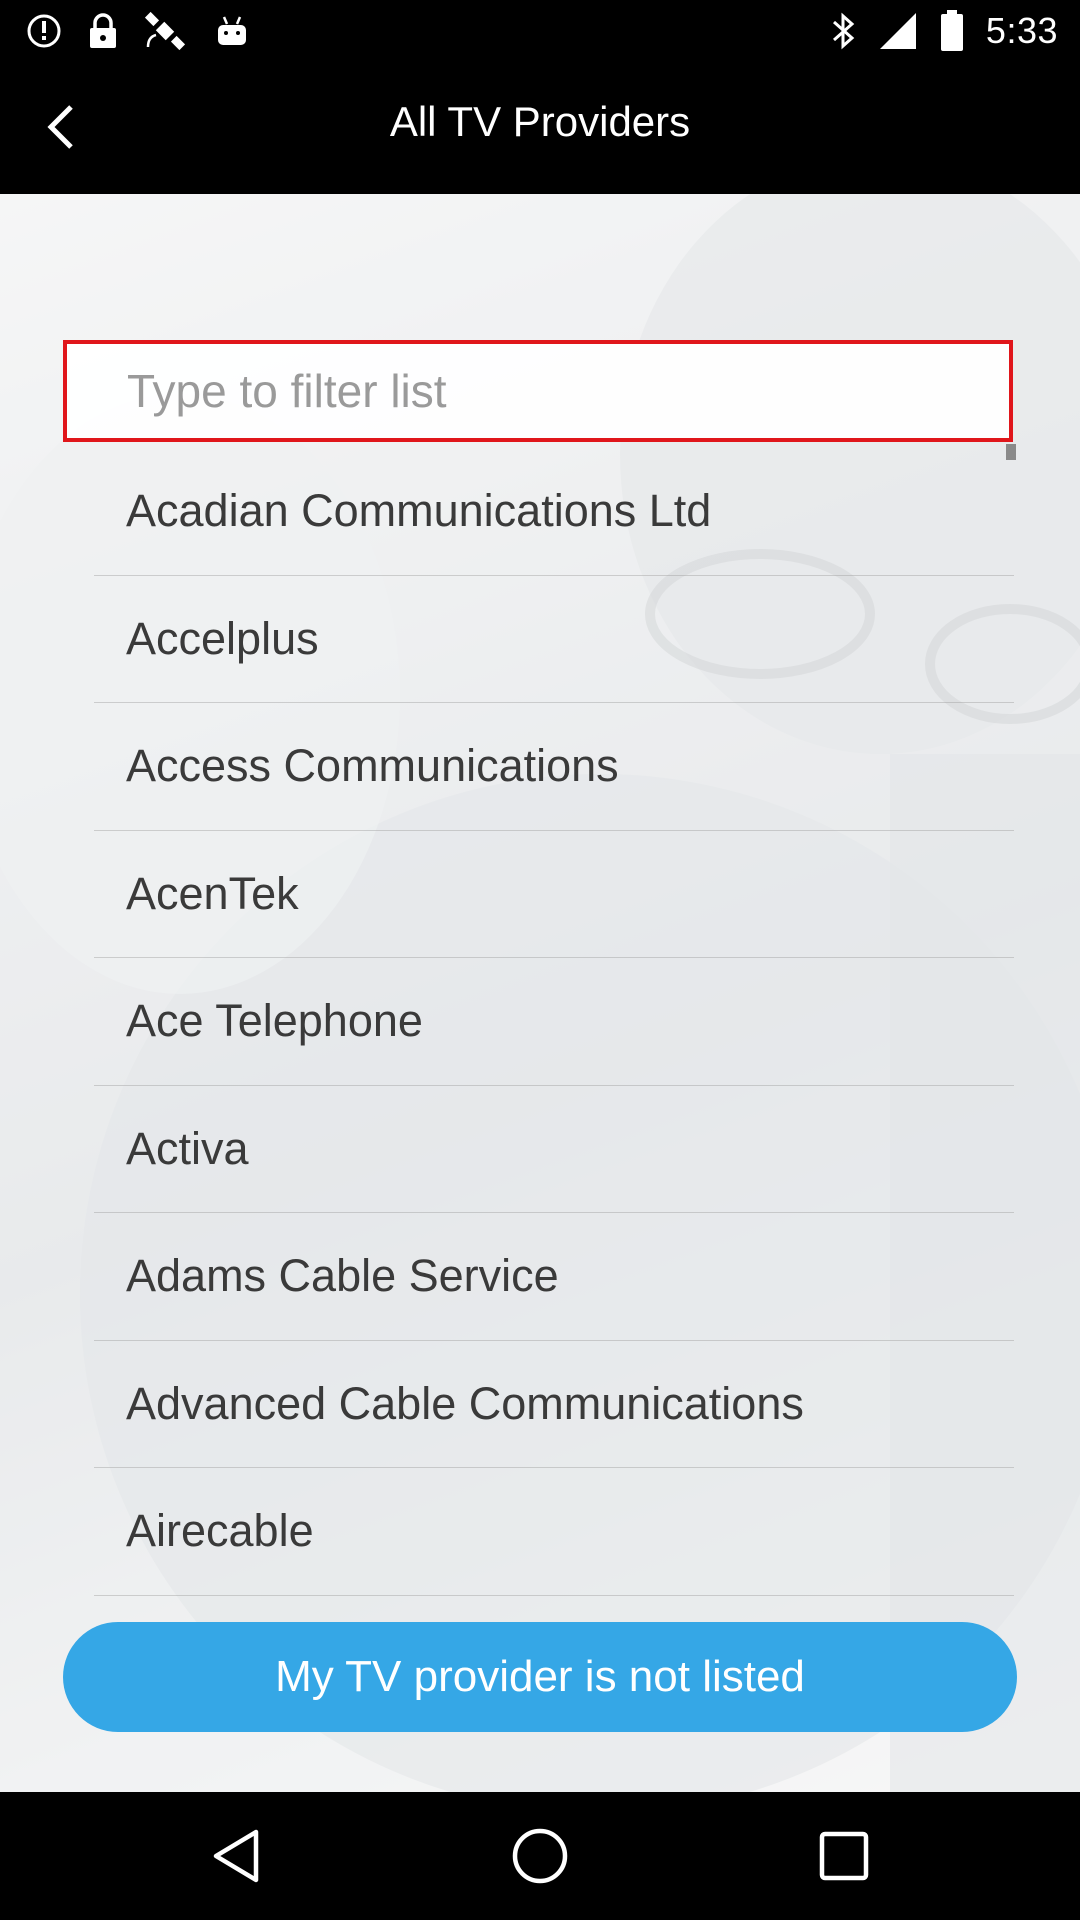 This screenshot has width=1080, height=1920. Describe the element at coordinates (843, 31) in the screenshot. I see `bluetooth-icon` at that location.